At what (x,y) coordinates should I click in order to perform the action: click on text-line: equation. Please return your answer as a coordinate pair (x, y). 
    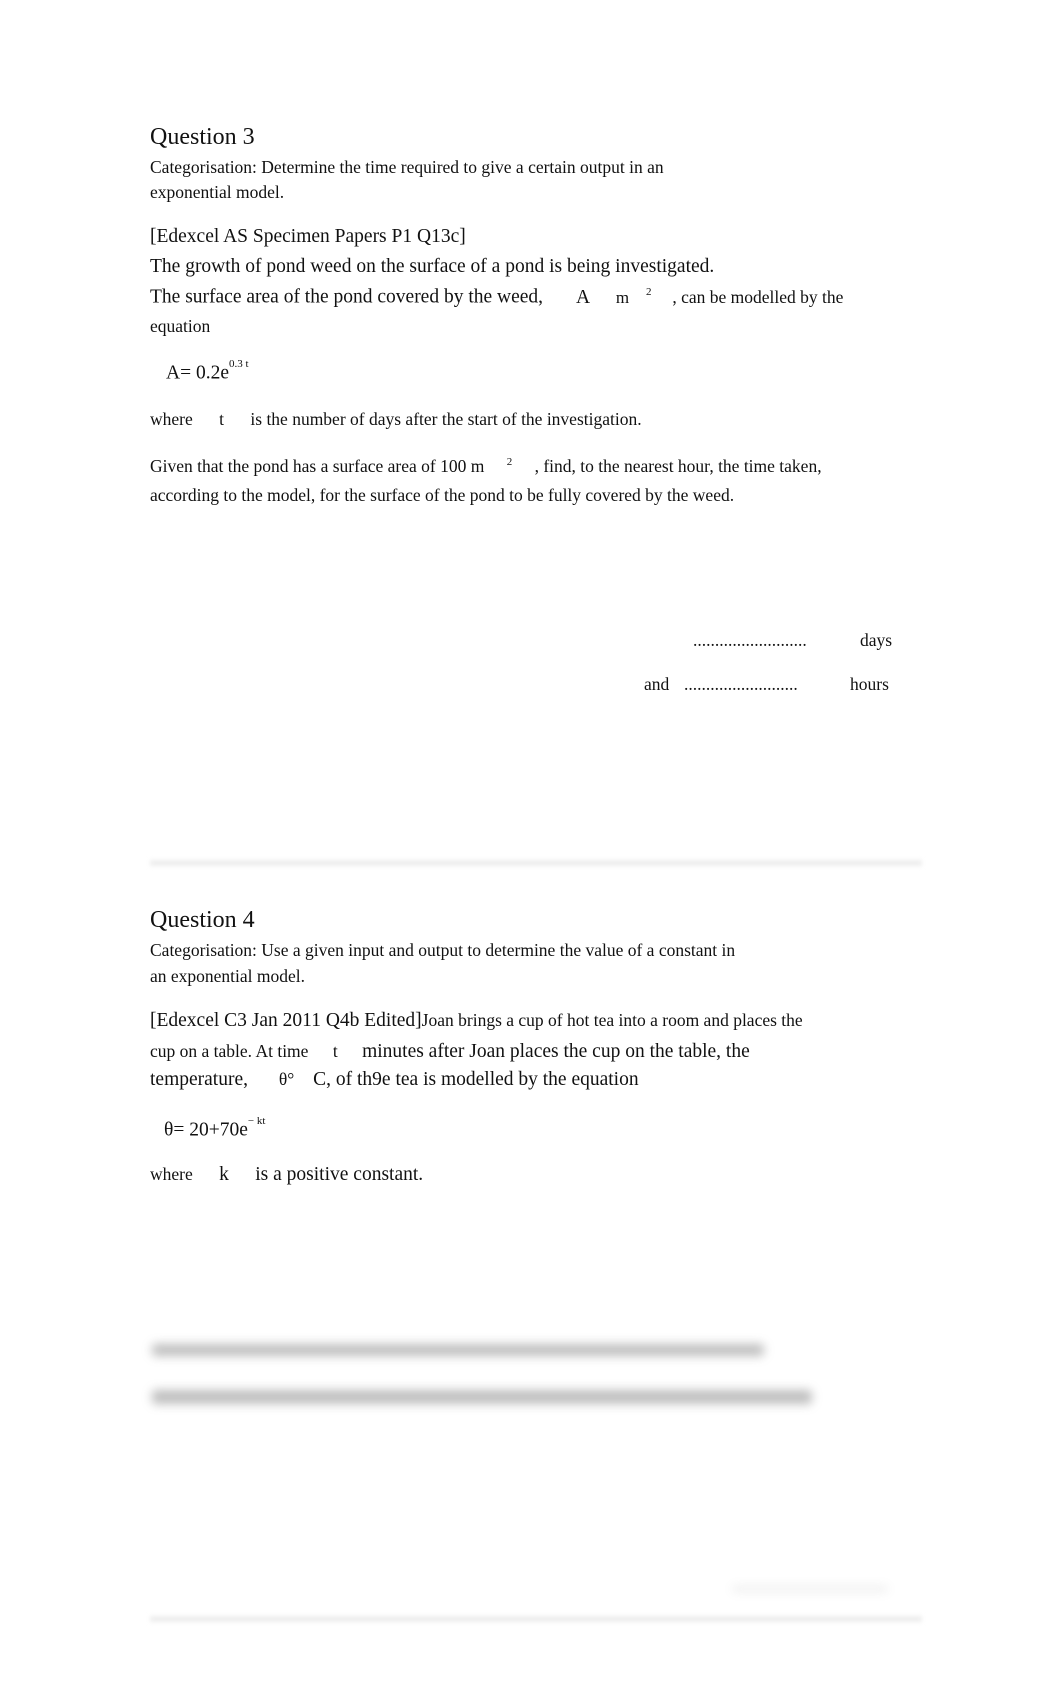
    Looking at the image, I should click on (180, 326).